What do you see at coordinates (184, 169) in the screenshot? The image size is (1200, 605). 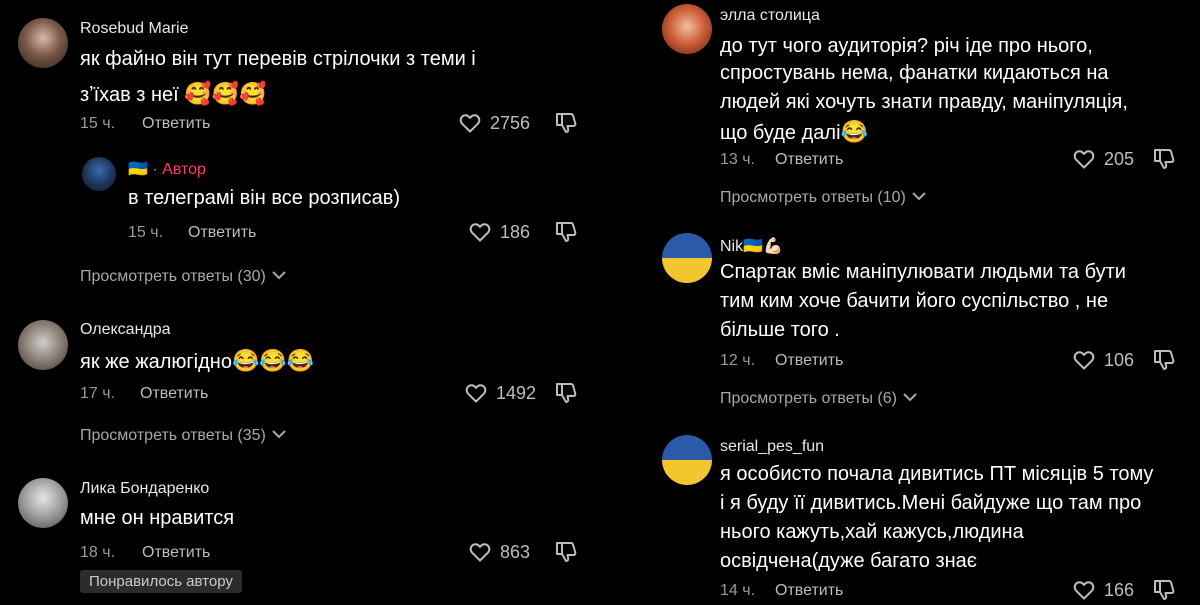 I see `author-tag: Автор` at bounding box center [184, 169].